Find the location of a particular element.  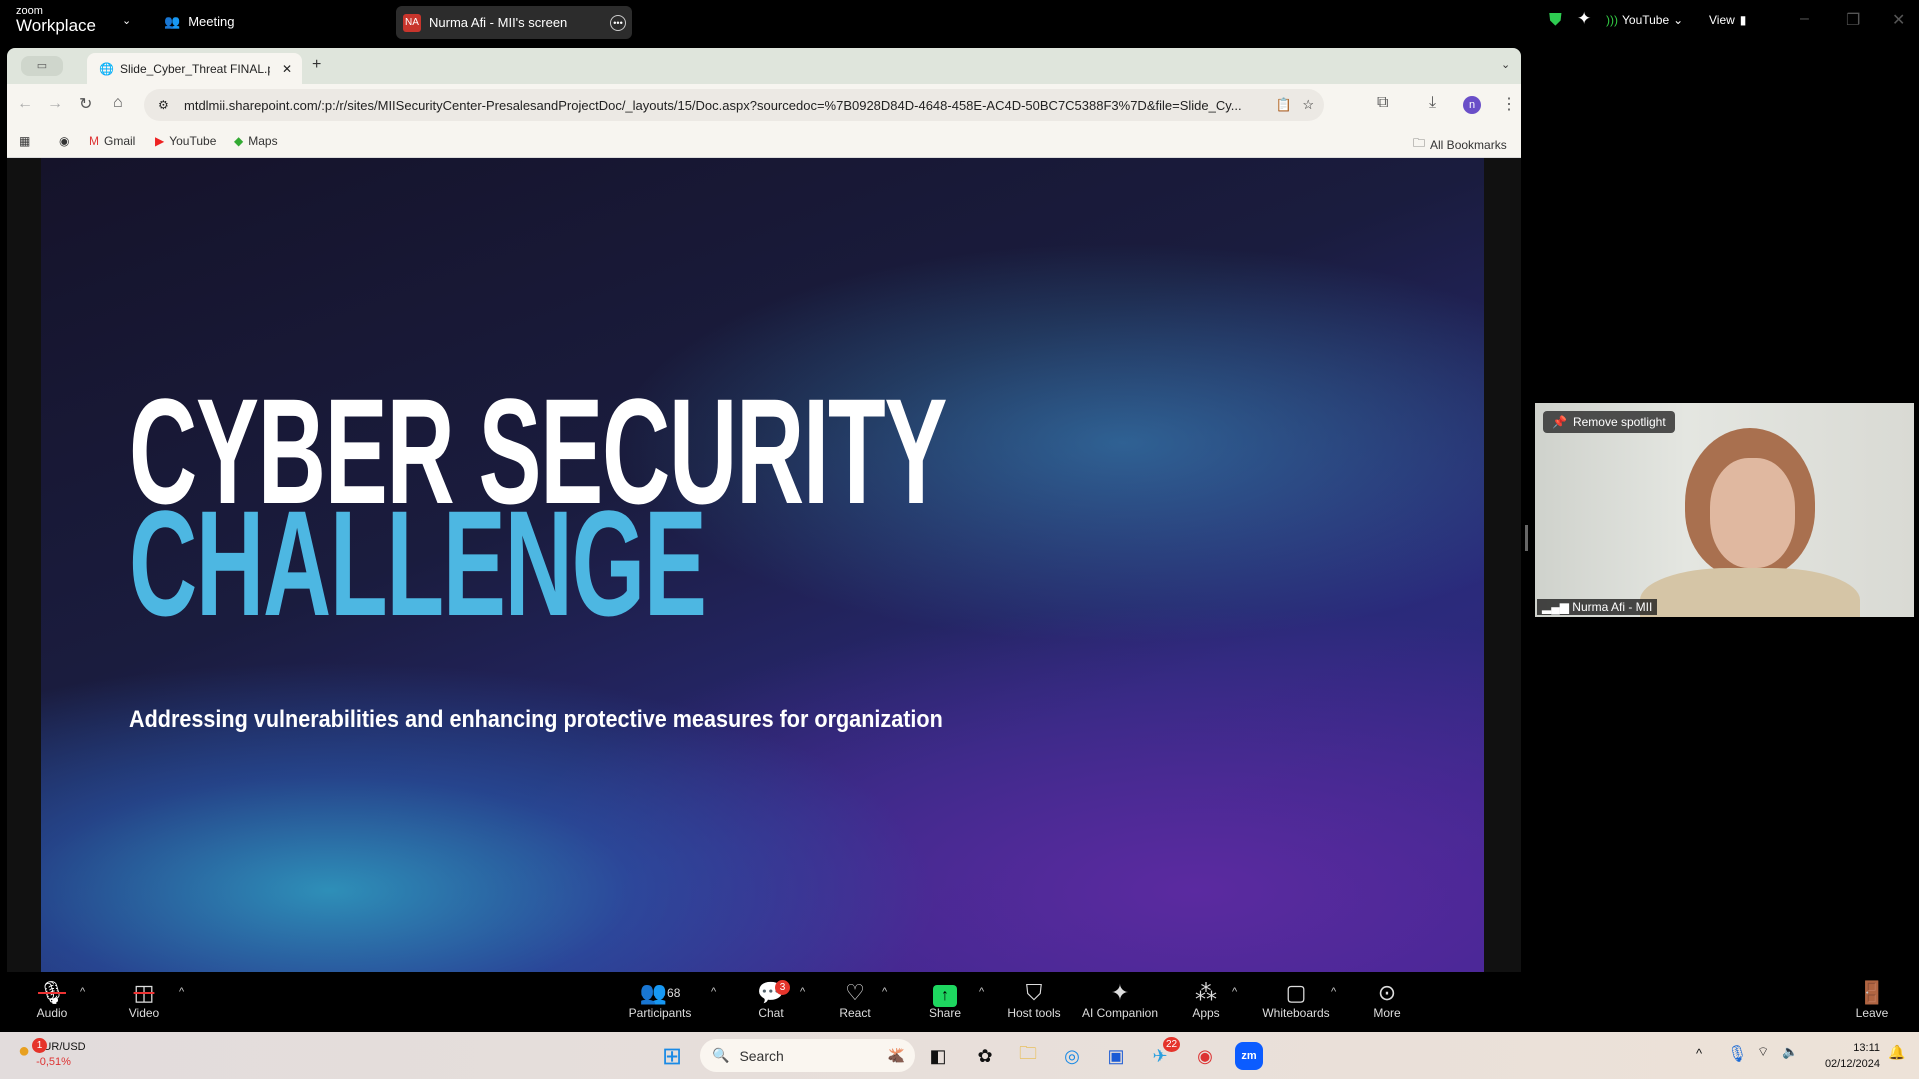

audio-options-caret: ^ is located at coordinates (82, 992).